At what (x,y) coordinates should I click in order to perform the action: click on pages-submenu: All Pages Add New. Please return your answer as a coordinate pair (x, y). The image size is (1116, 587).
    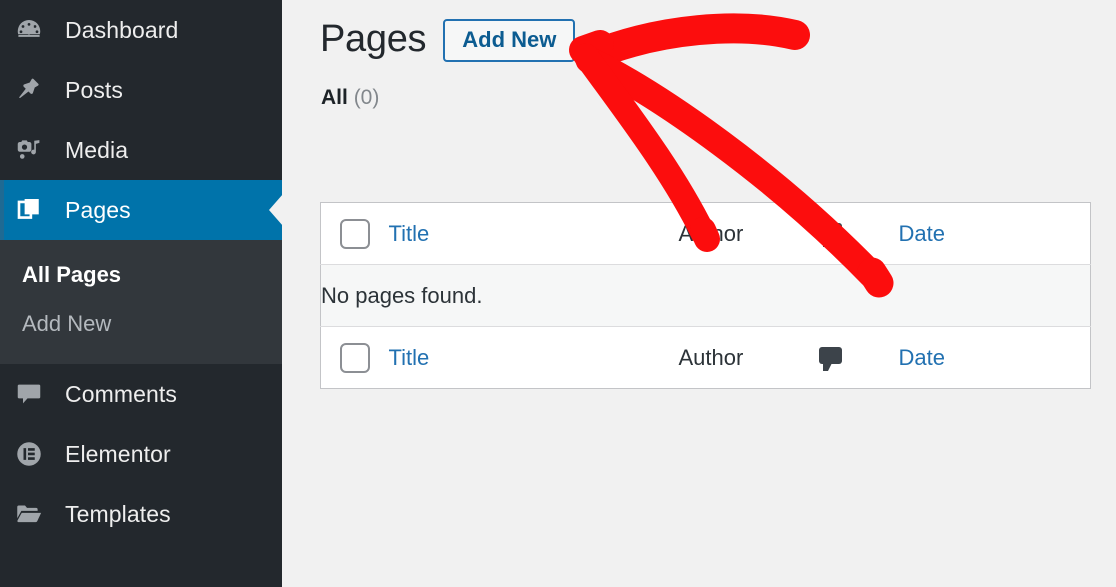
    Looking at the image, I should click on (141, 302).